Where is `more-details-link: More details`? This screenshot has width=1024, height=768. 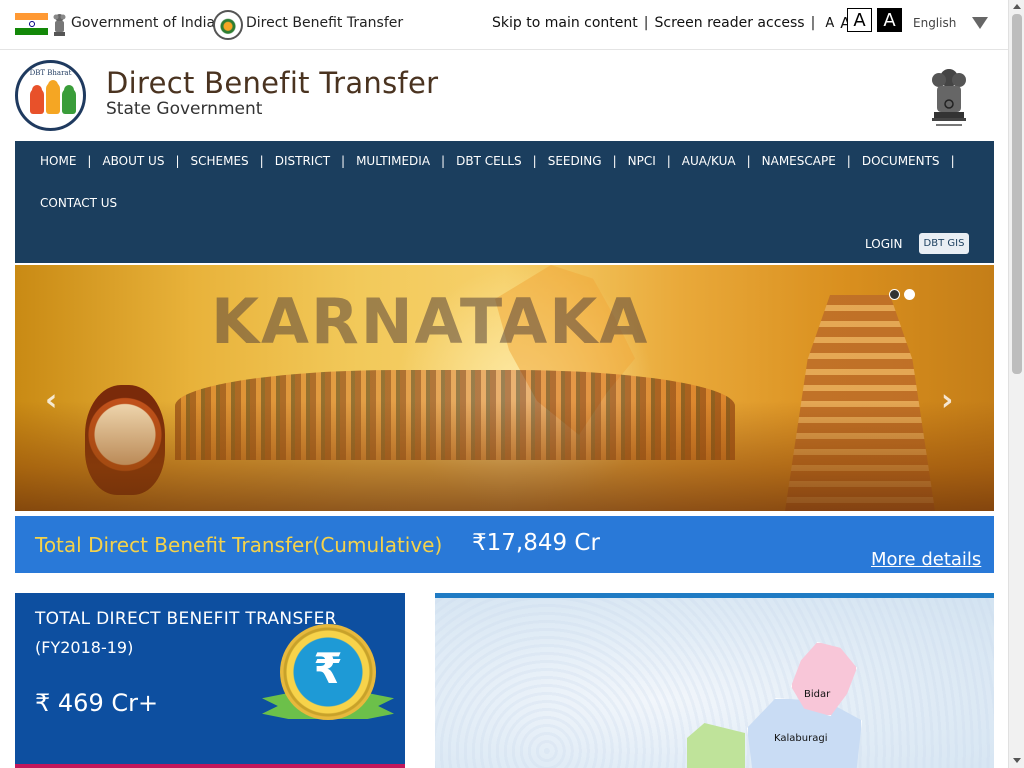
more-details-link: More details is located at coordinates (926, 559).